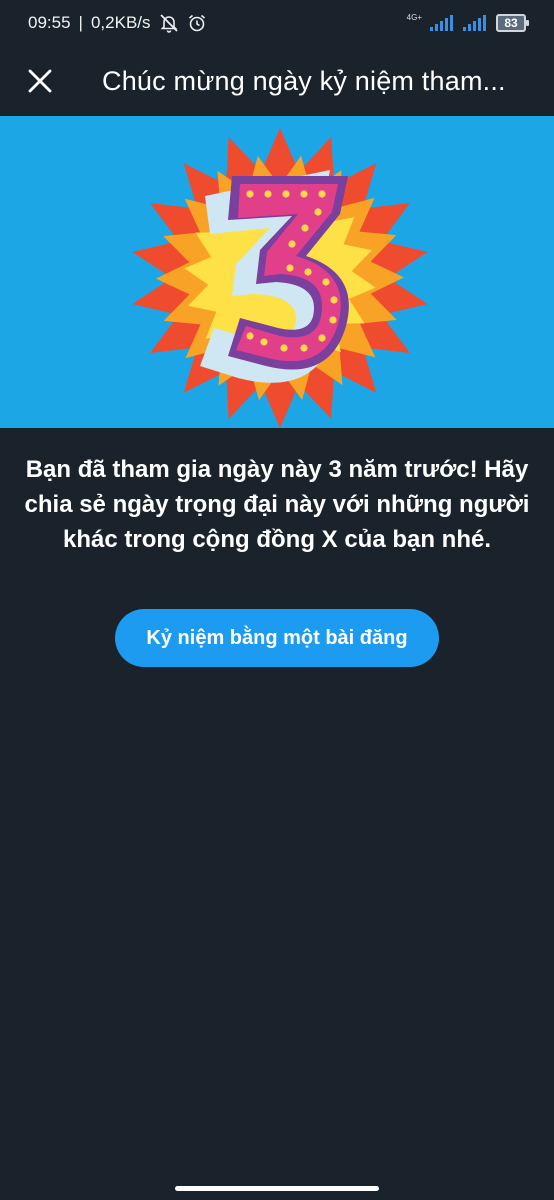 The width and height of the screenshot is (554, 1200). I want to click on close-button, so click(40, 81).